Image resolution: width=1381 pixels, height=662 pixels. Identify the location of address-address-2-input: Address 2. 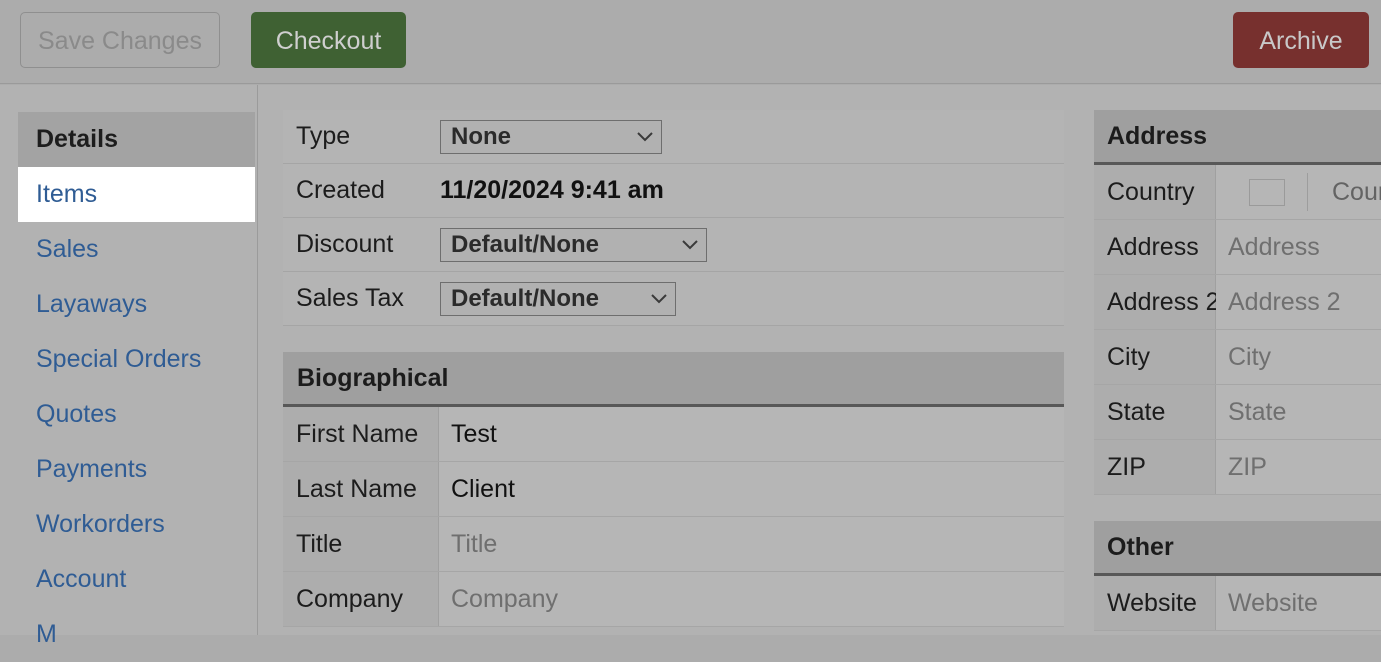
(1298, 302).